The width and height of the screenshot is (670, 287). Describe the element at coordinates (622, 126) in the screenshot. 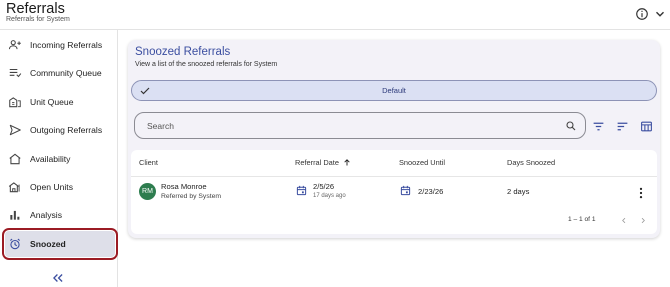

I see `sort-icon` at that location.